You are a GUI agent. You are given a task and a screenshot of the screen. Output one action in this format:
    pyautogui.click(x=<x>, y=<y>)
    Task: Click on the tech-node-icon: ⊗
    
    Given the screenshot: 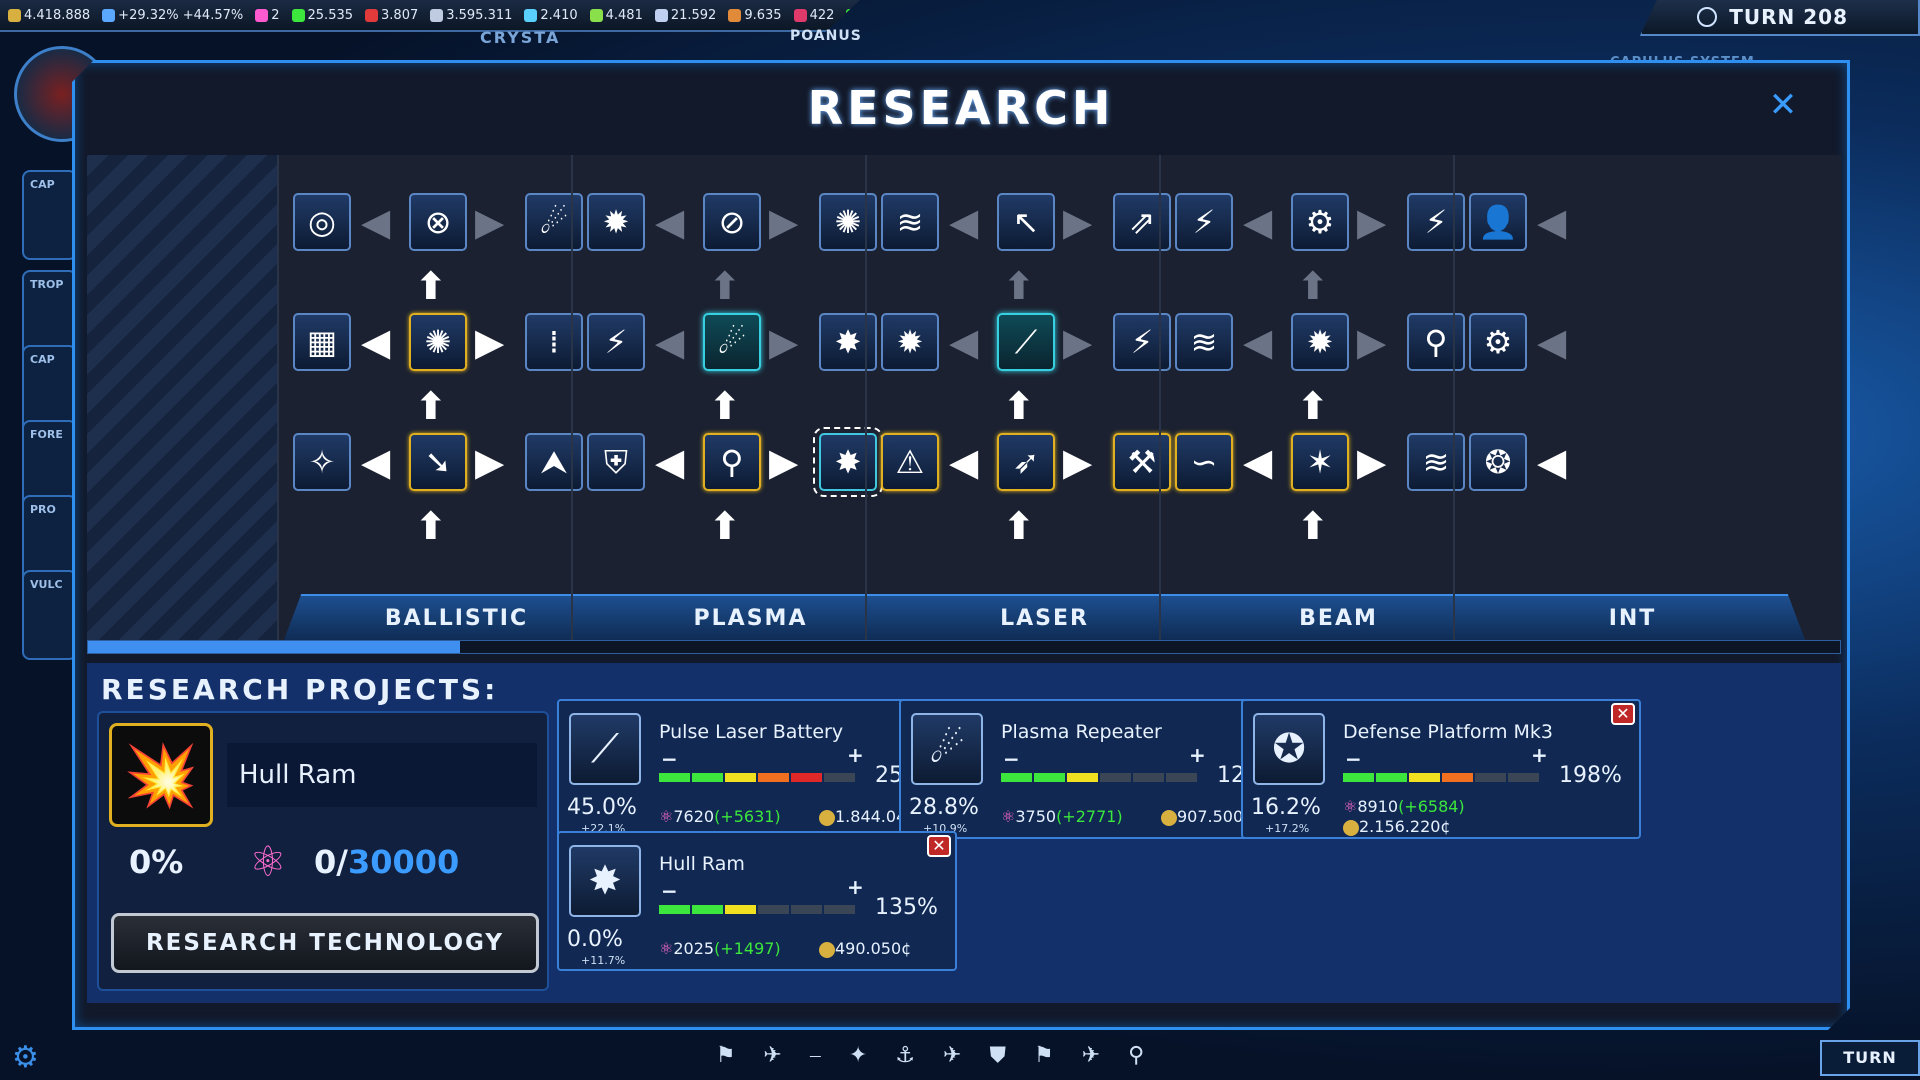 What is the action you would take?
    pyautogui.click(x=438, y=222)
    